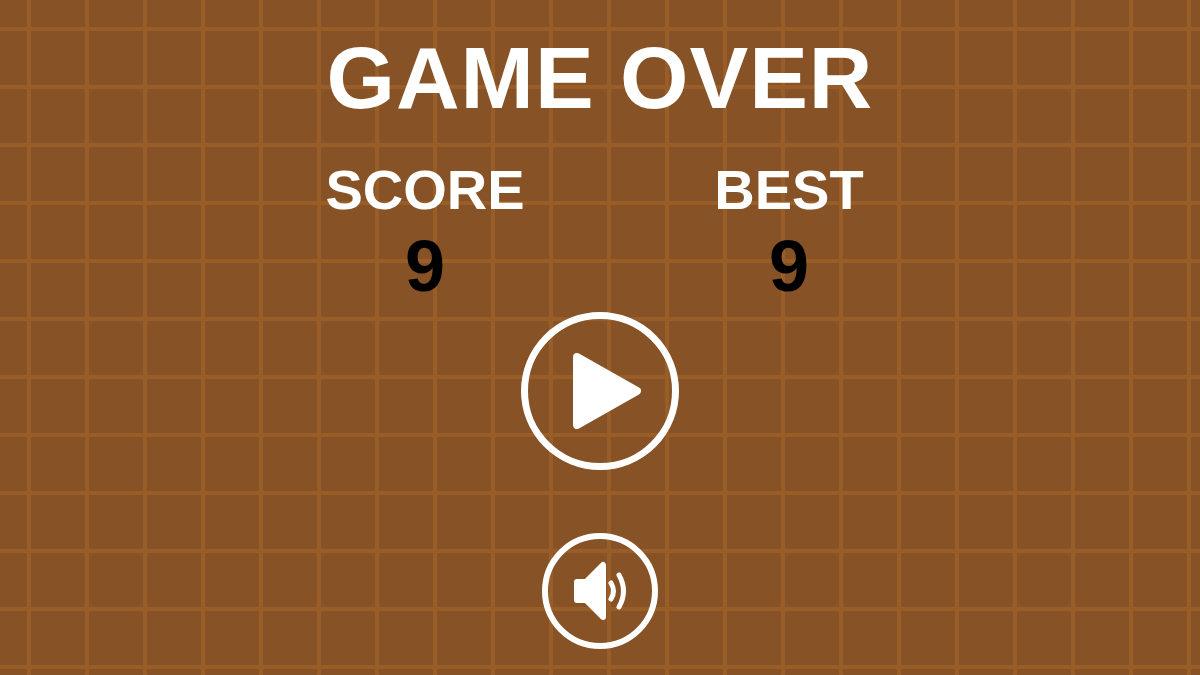  Describe the element at coordinates (600, 78) in the screenshot. I see `game-over-title: GAME OVER` at that location.